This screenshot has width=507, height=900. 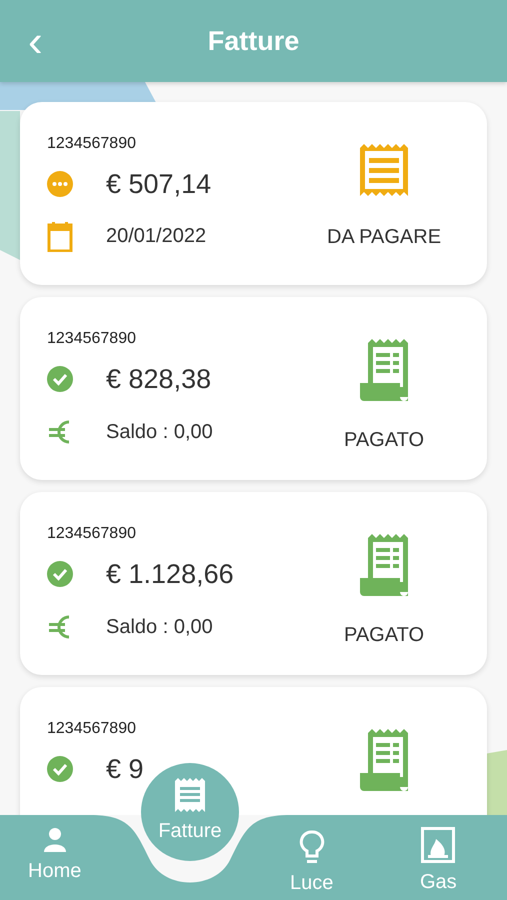 What do you see at coordinates (159, 184) in the screenshot?
I see `invoice-amount: € 507,14` at bounding box center [159, 184].